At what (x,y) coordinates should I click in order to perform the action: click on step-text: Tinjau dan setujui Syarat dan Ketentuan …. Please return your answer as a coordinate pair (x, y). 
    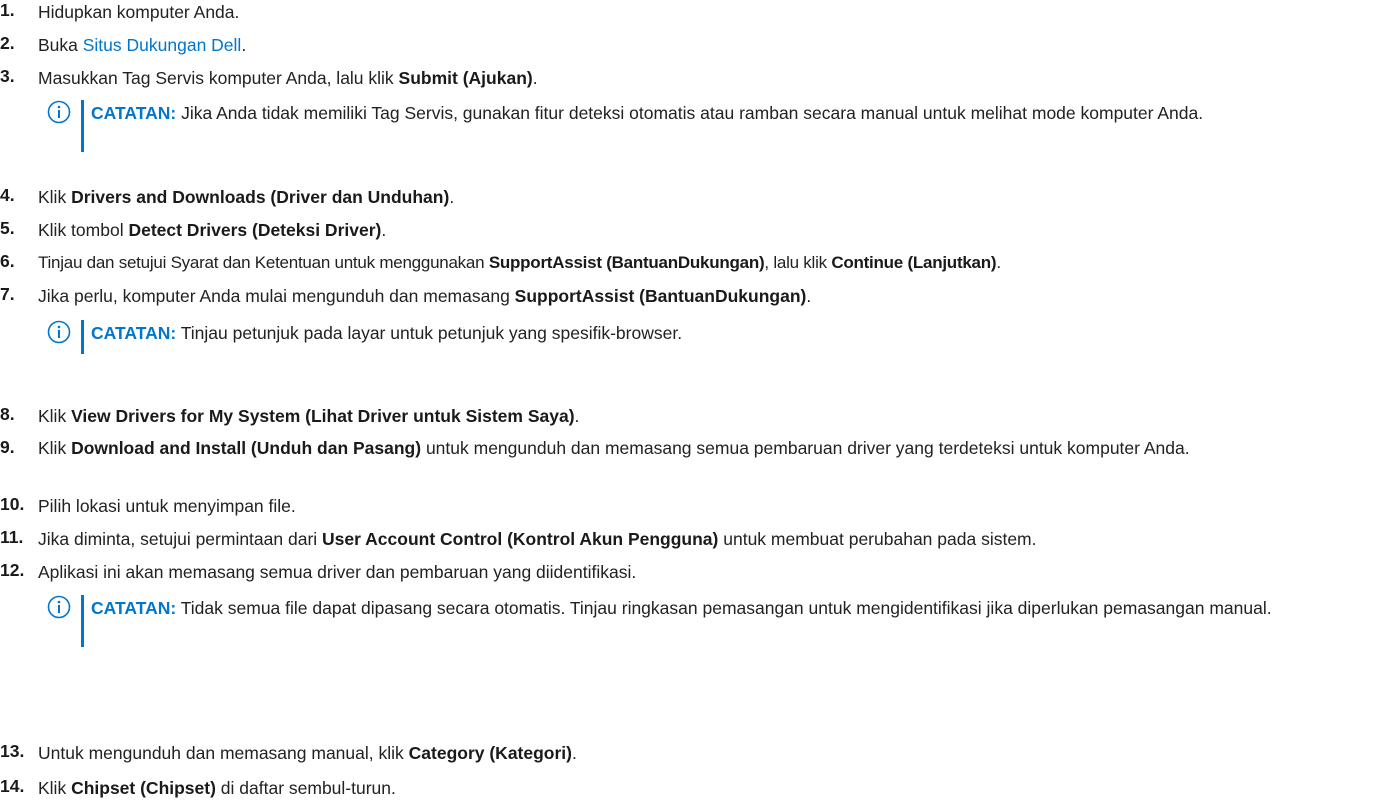
    Looking at the image, I should click on (263, 262).